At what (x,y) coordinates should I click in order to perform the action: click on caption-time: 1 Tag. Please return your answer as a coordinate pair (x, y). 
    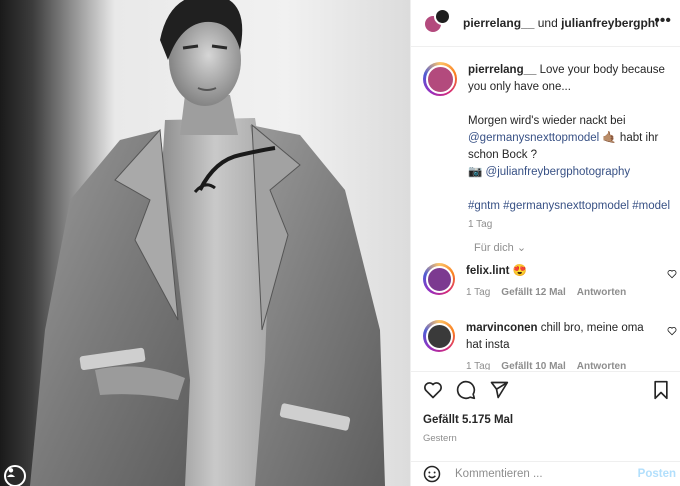
    Looking at the image, I should click on (574, 225).